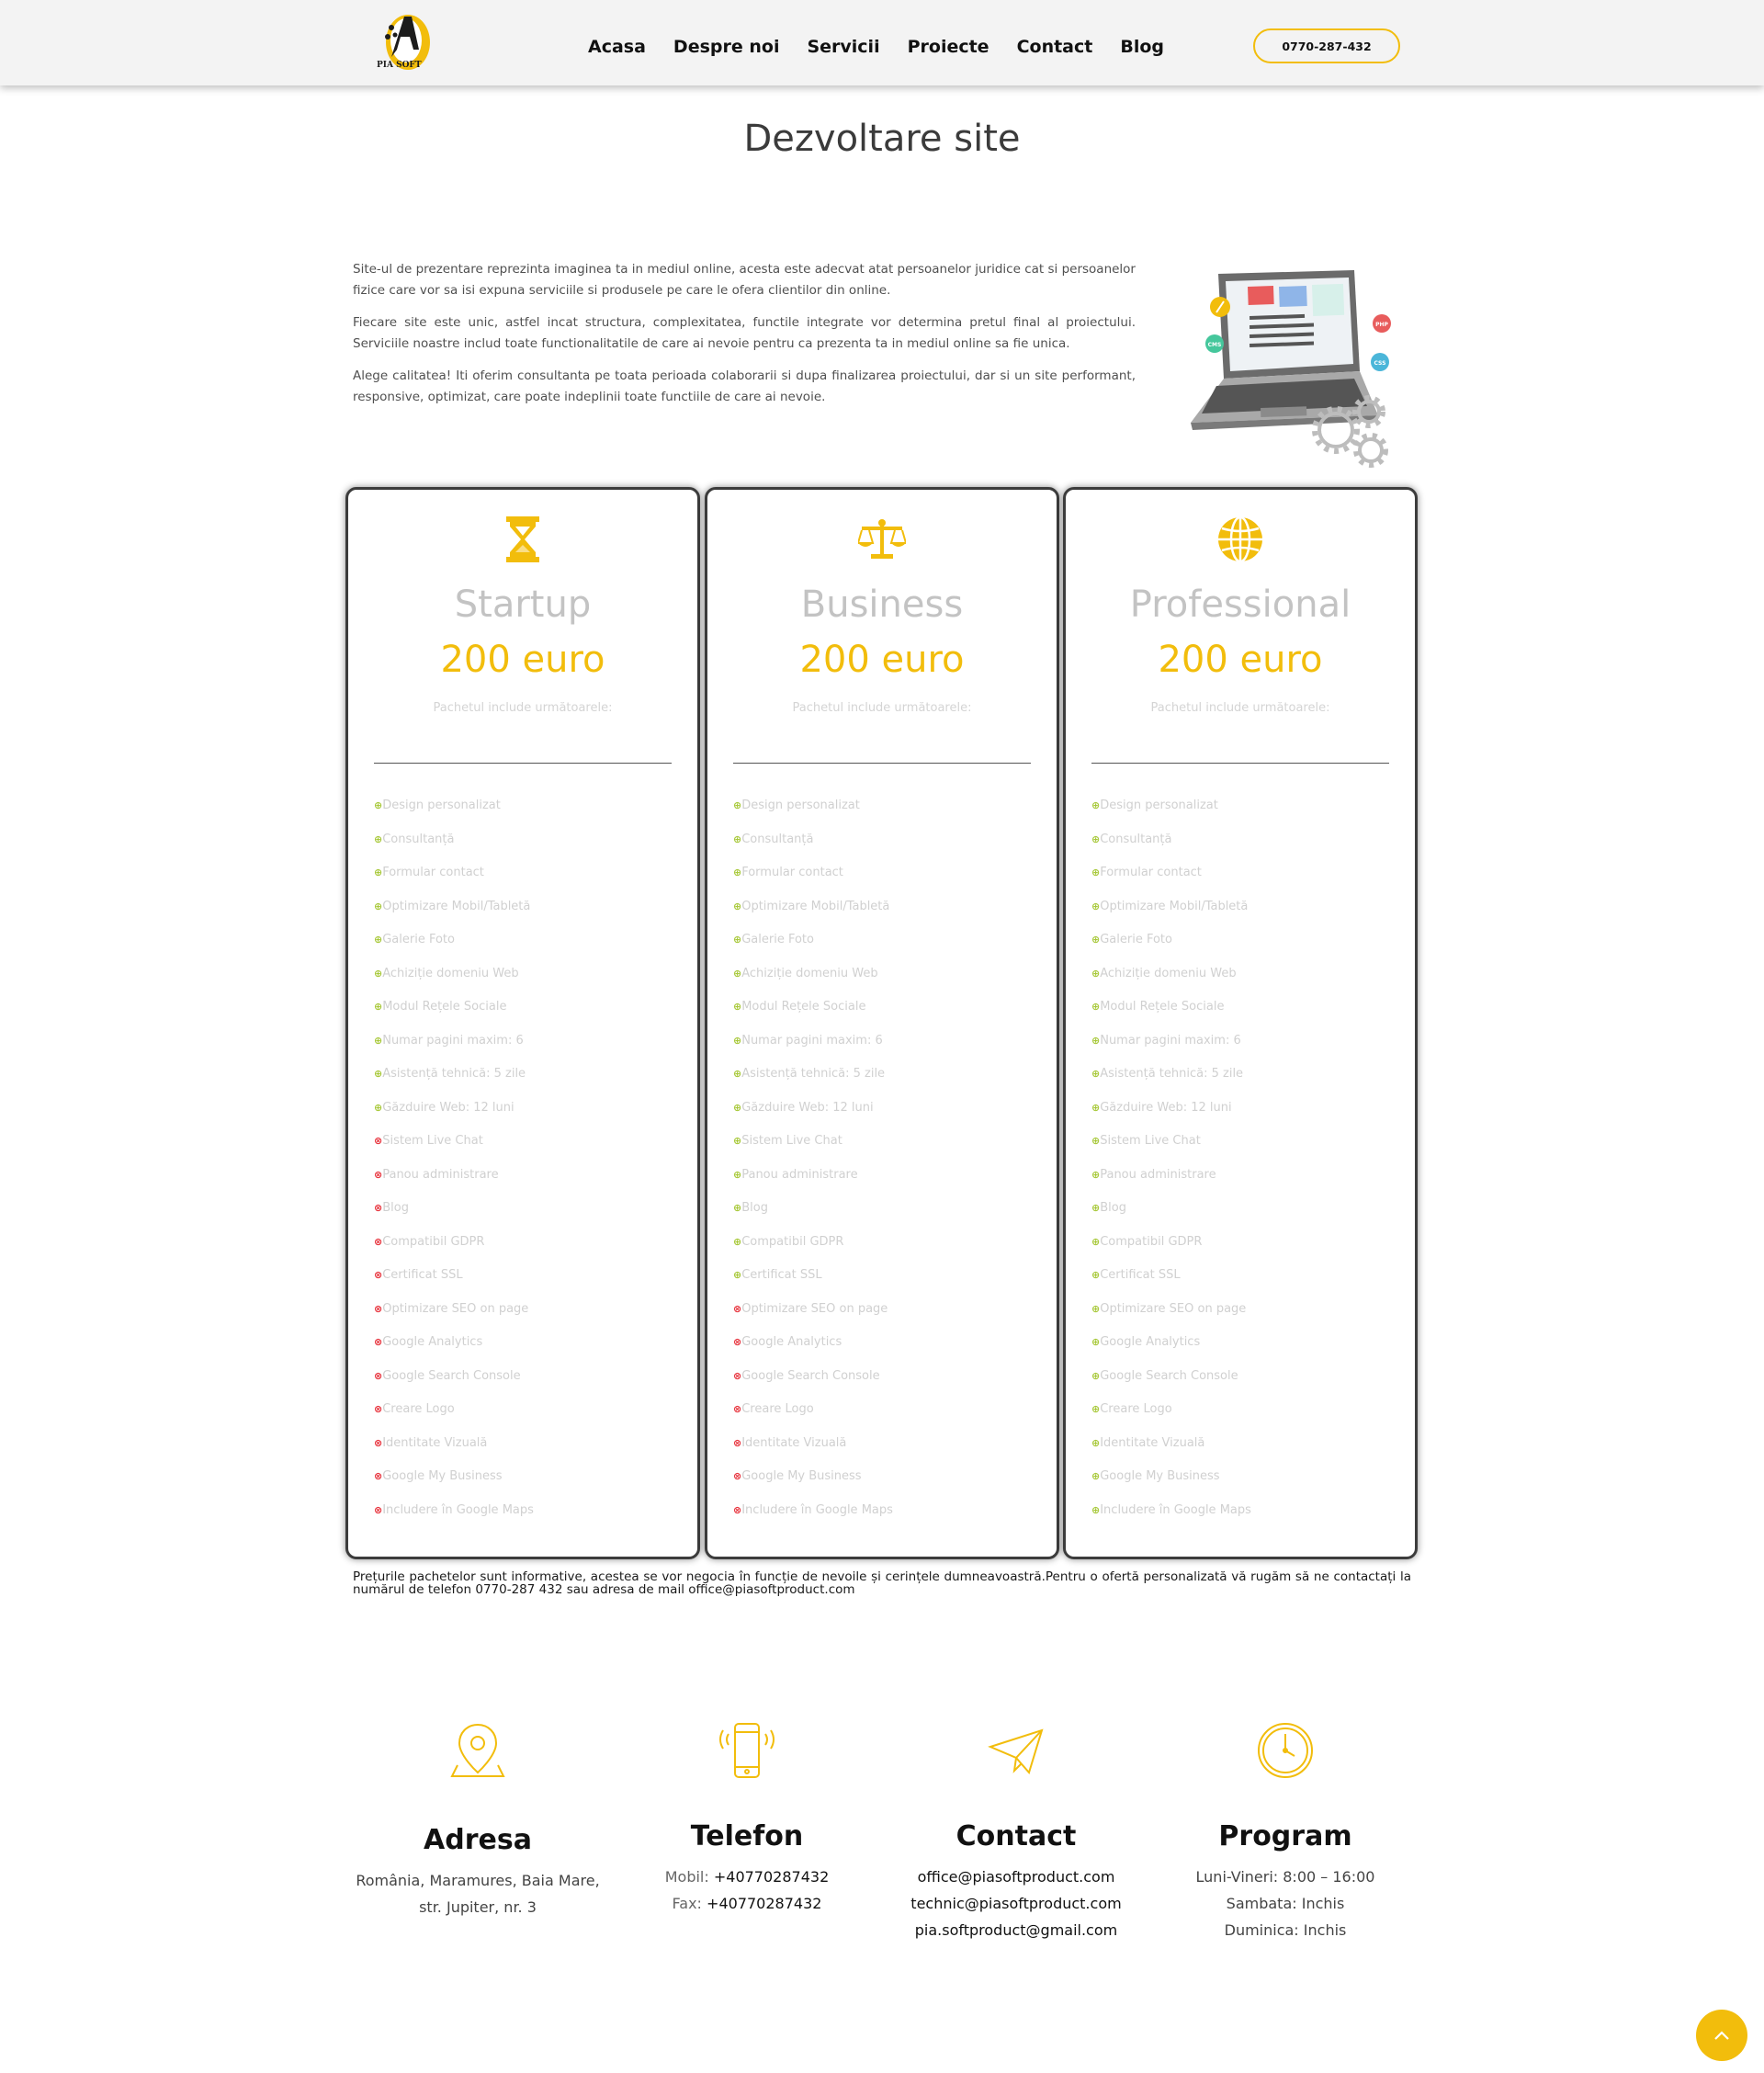  I want to click on nav-blog: Blog, so click(1142, 47).